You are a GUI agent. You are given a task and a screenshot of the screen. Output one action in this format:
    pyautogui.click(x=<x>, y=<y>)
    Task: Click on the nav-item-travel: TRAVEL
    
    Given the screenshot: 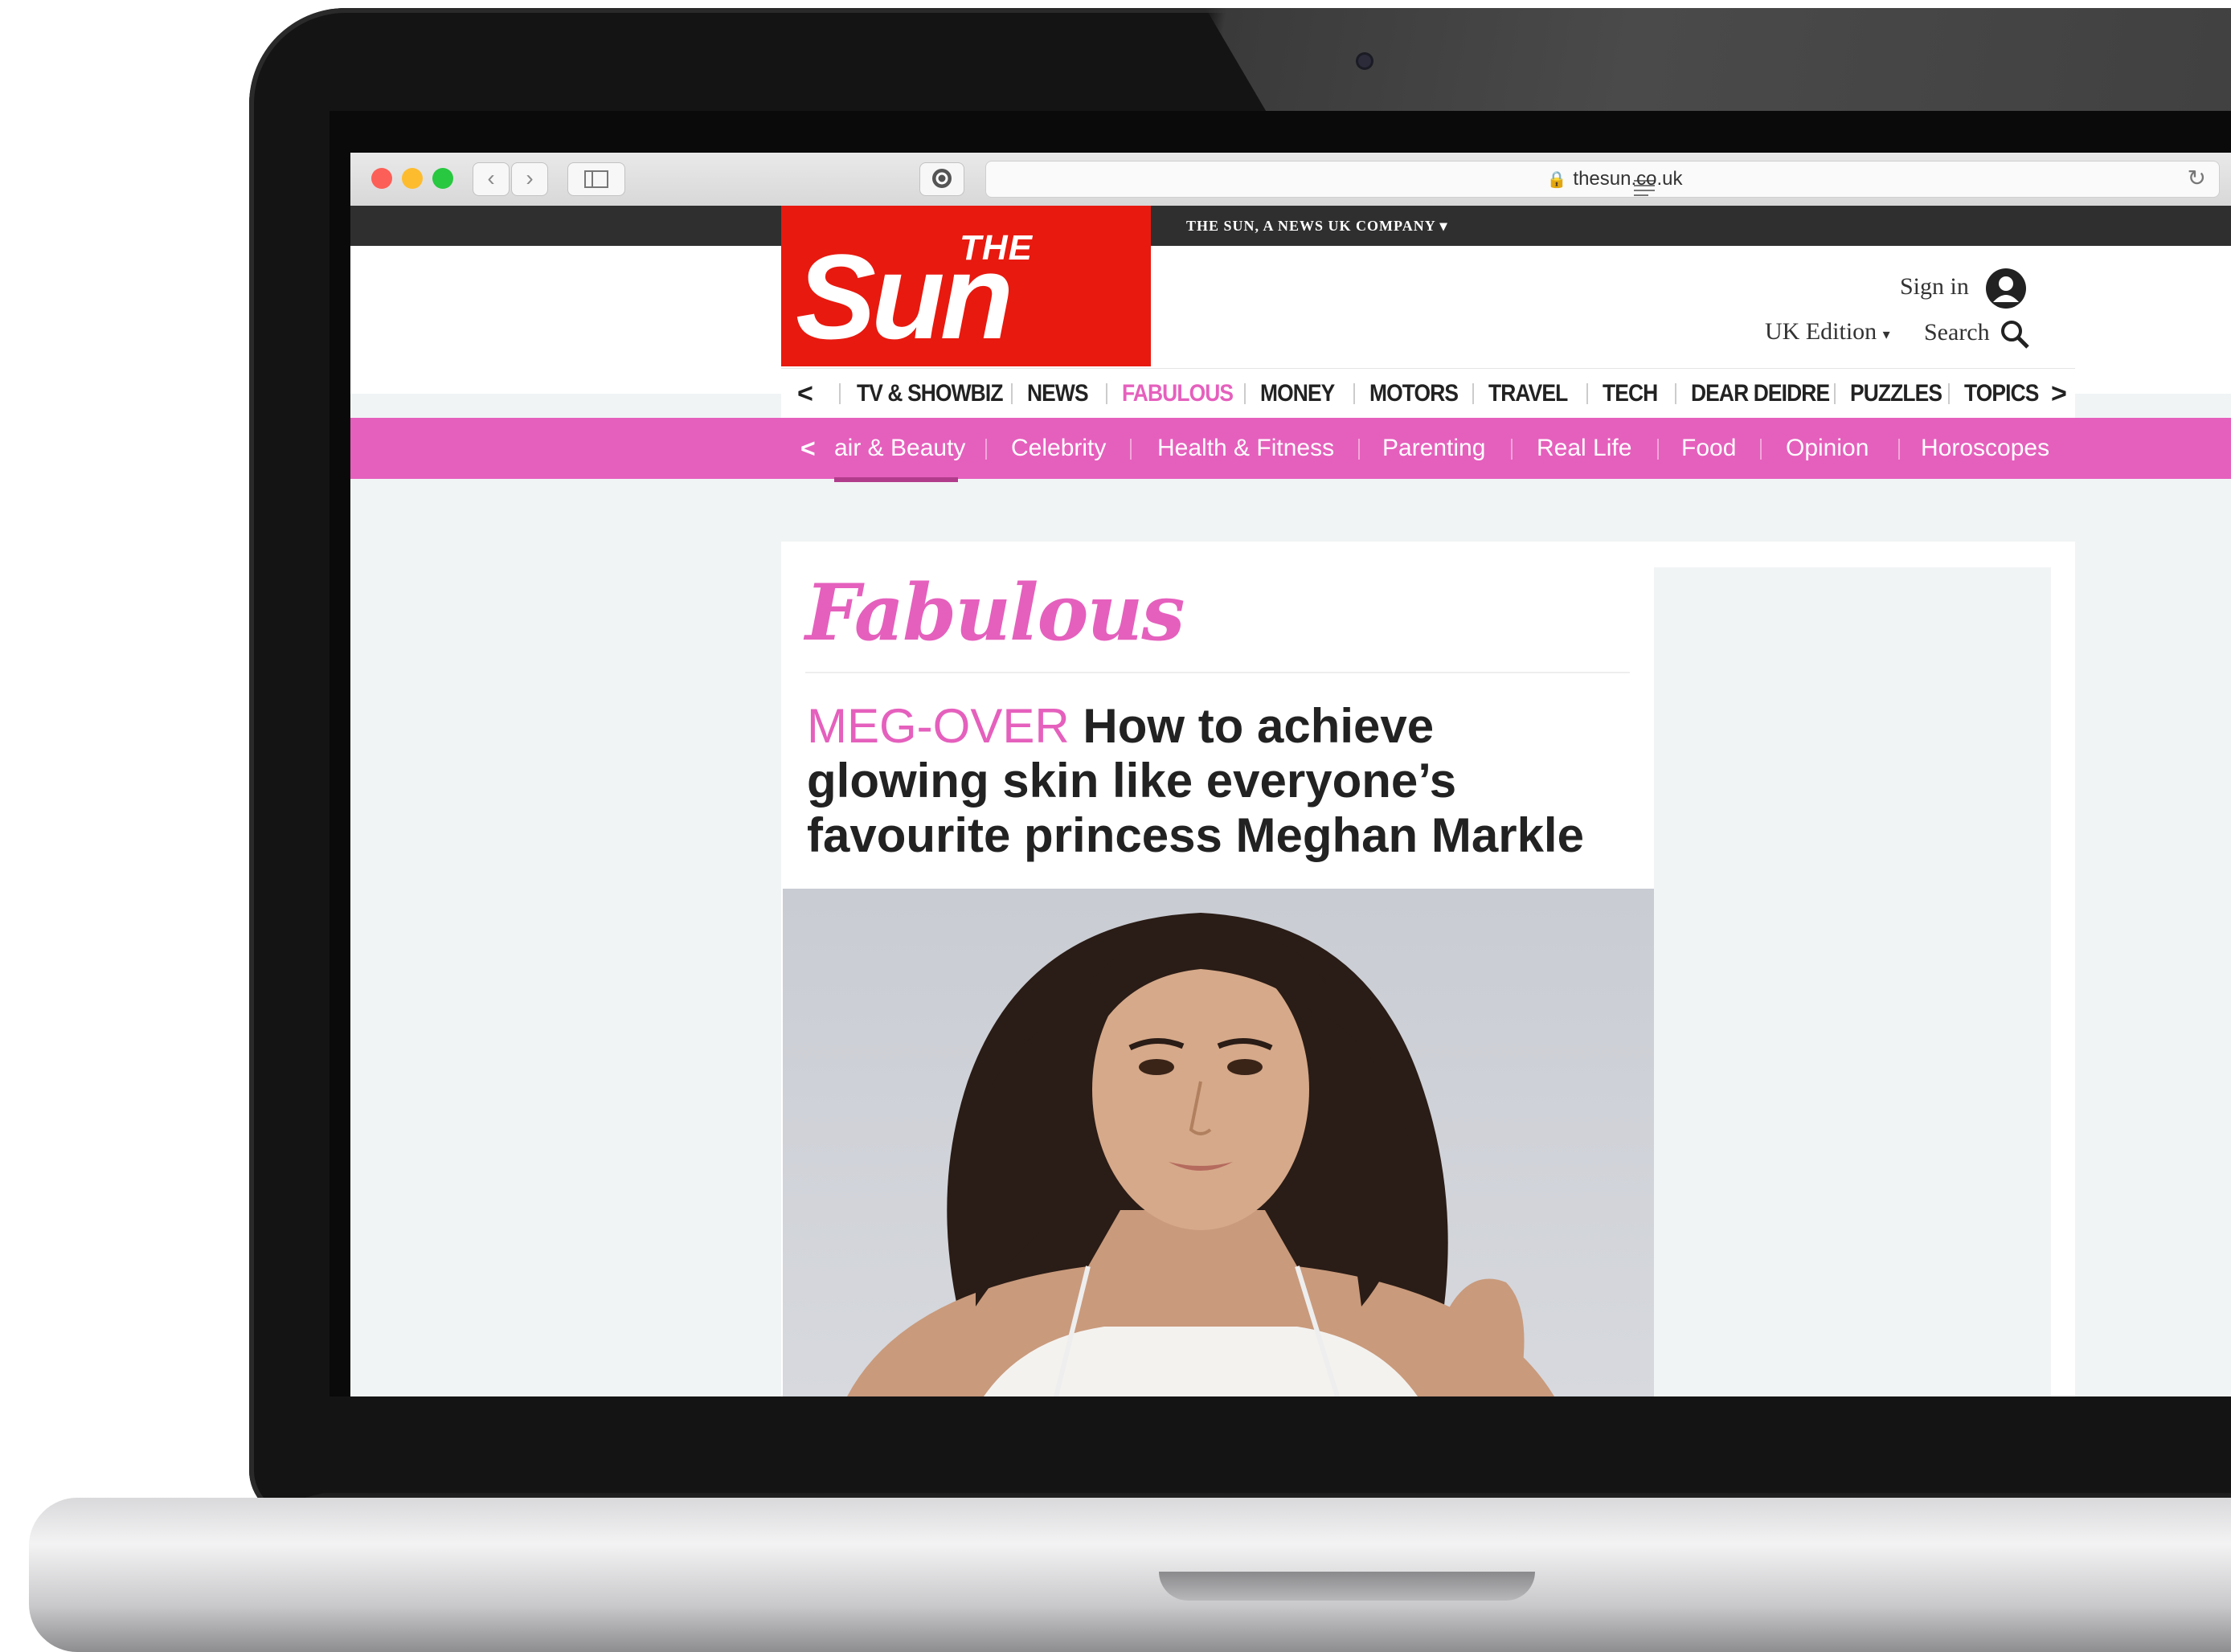 What is the action you would take?
    pyautogui.click(x=1528, y=394)
    